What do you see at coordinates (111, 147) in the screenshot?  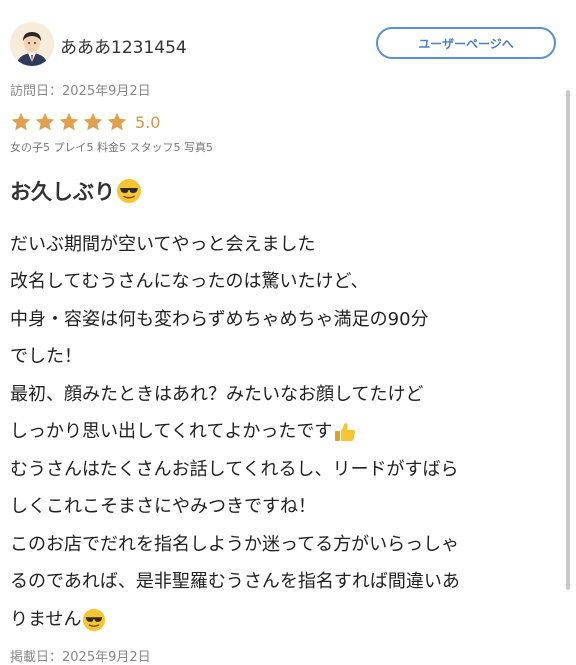 I see `score-breakdown: 女の子5 プレイ5 料金5 スタッフ5 写真5` at bounding box center [111, 147].